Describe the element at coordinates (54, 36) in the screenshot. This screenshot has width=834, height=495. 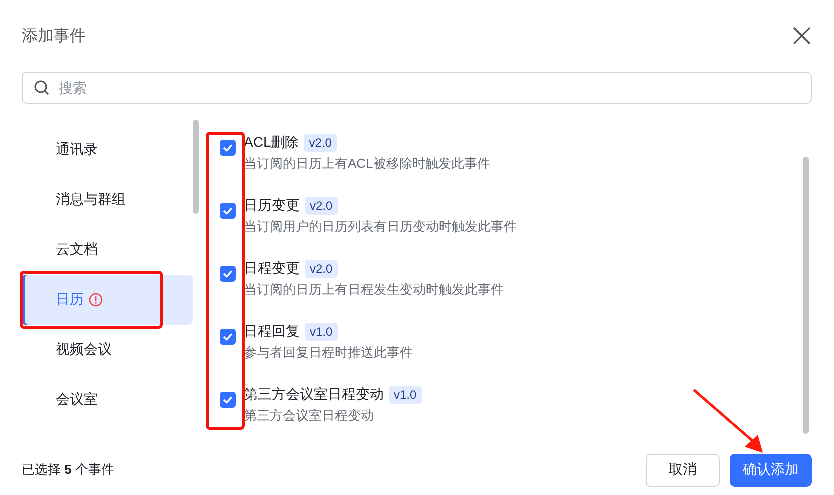
I see `dialog-title: 添加事件` at that location.